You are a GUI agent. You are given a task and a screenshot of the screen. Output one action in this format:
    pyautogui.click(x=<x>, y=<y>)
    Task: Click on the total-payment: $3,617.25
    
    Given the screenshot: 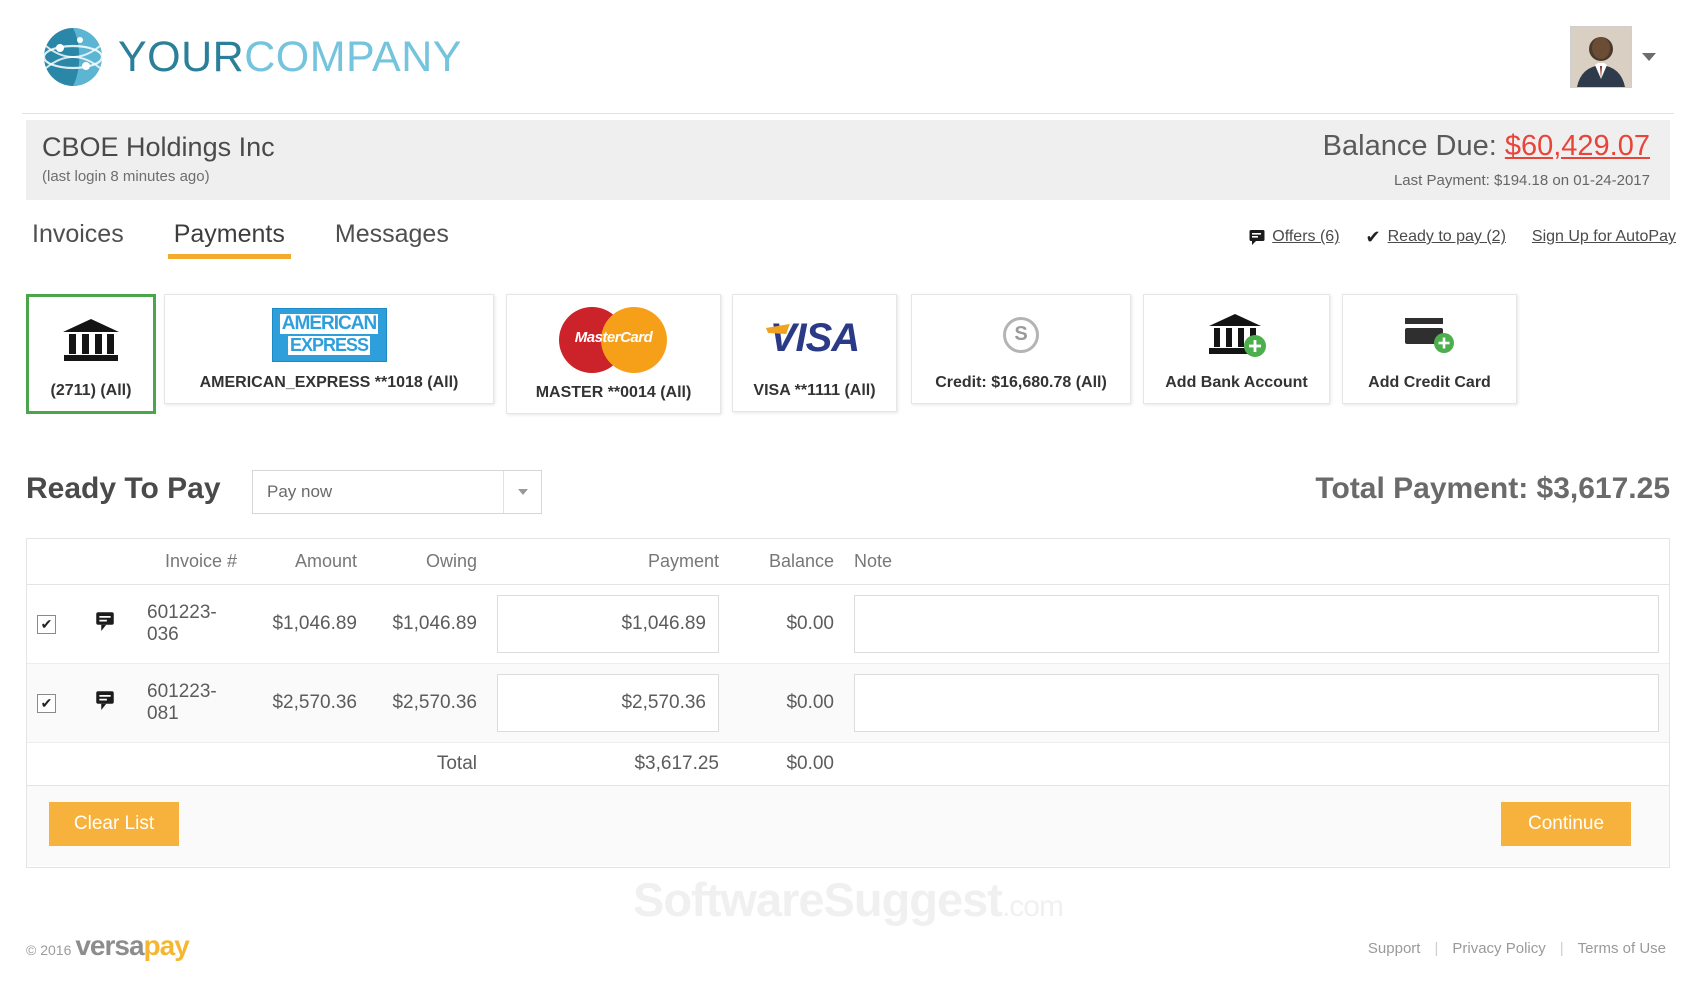 What is the action you would take?
    pyautogui.click(x=608, y=764)
    